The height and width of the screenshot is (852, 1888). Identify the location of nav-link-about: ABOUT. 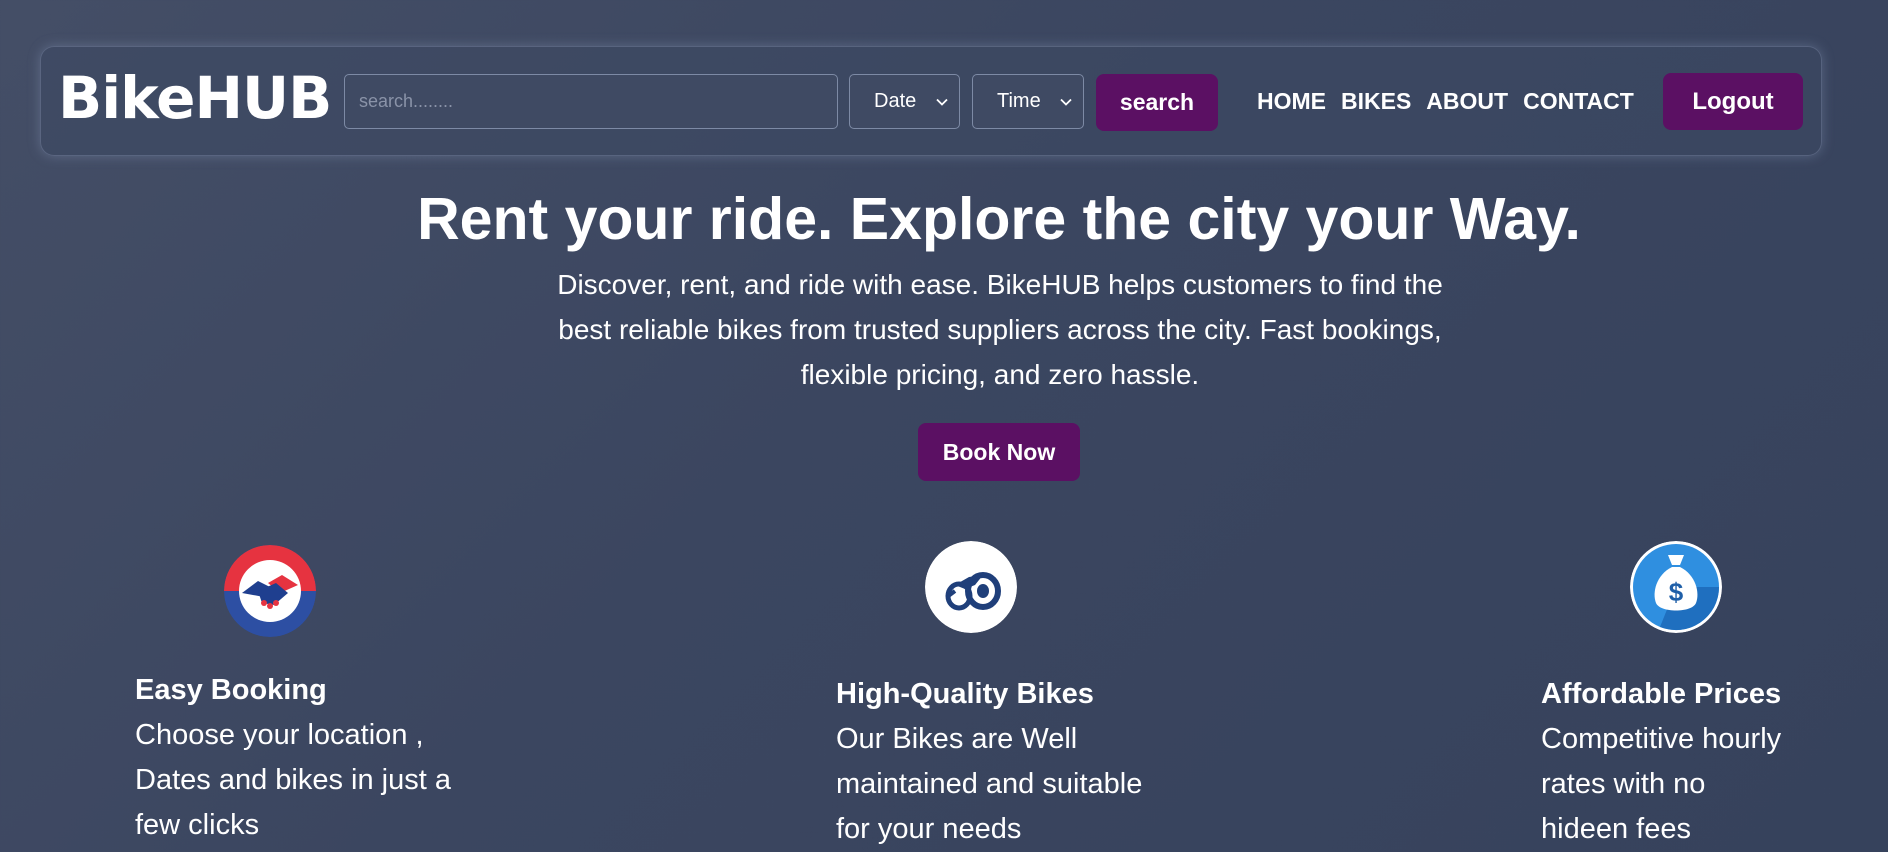
(1467, 101).